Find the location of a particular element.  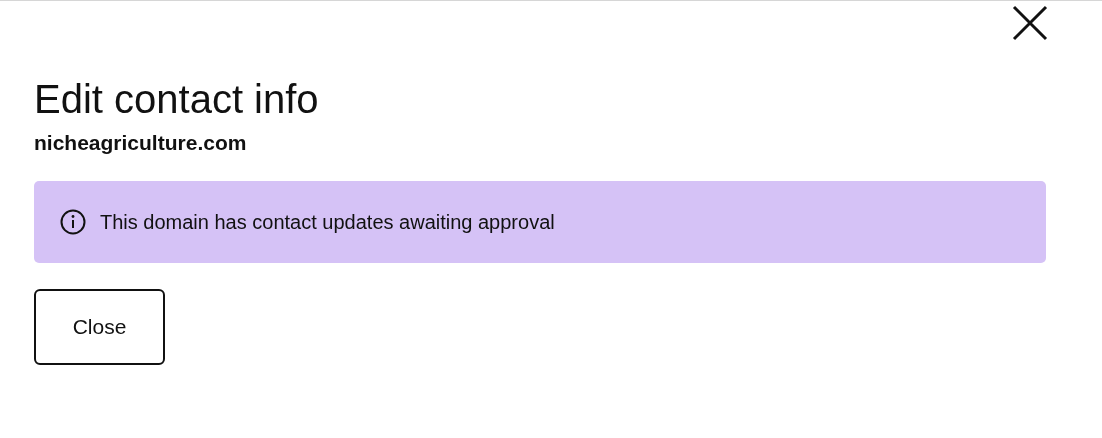

notice-text: This domain has contact updates awaiting approval is located at coordinates (327, 222).